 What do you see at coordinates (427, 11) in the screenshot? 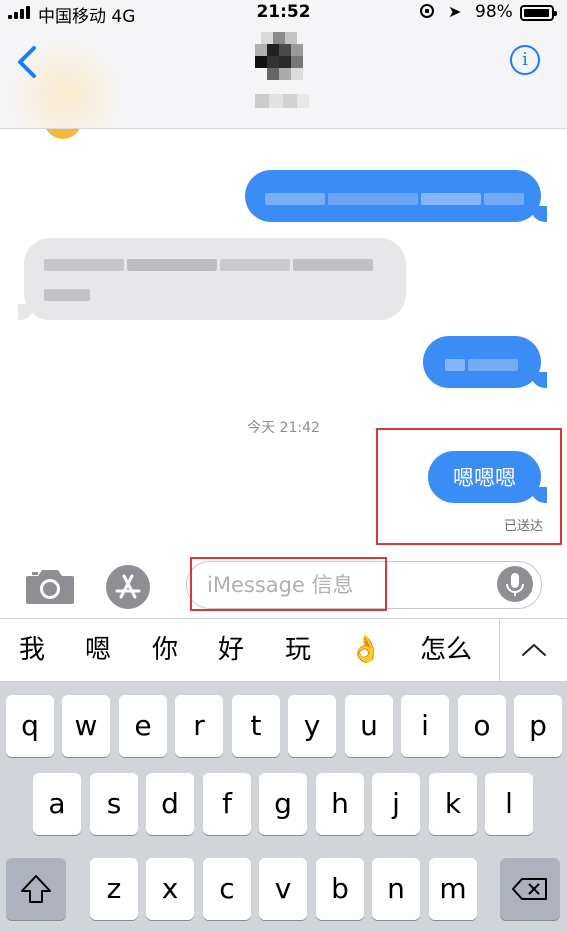
I see `orientation-lock-icon` at bounding box center [427, 11].